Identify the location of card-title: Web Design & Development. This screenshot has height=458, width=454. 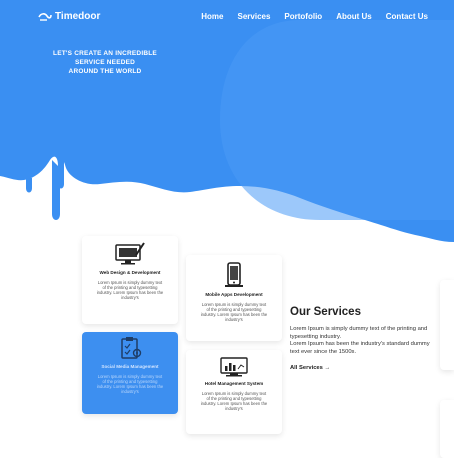
(130, 272).